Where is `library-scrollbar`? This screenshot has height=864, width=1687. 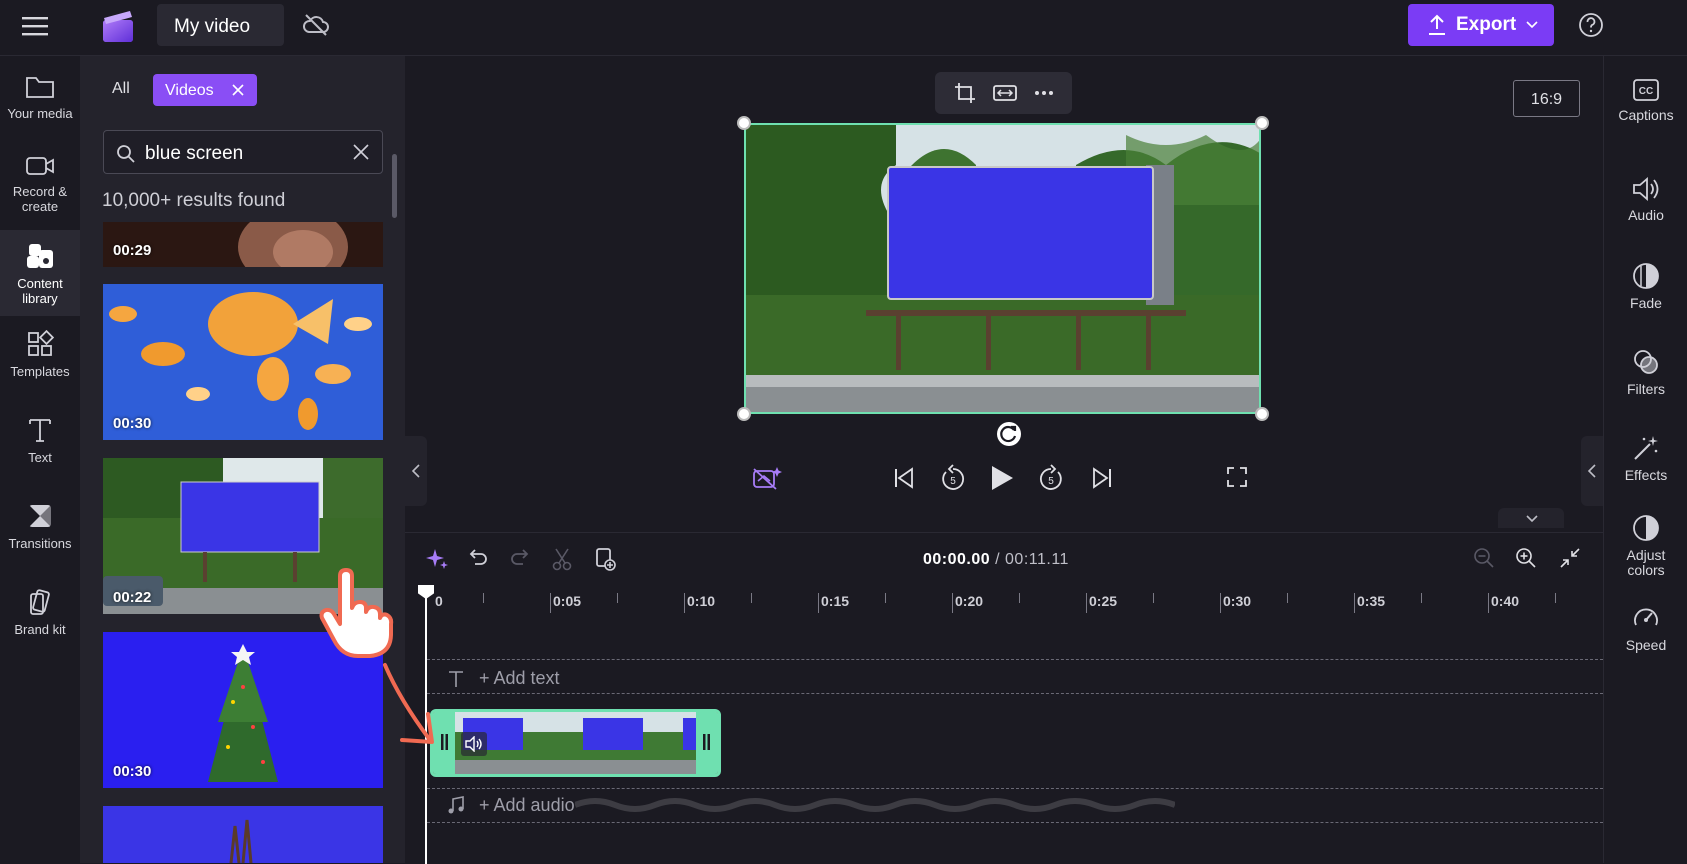
library-scrollbar is located at coordinates (394, 186).